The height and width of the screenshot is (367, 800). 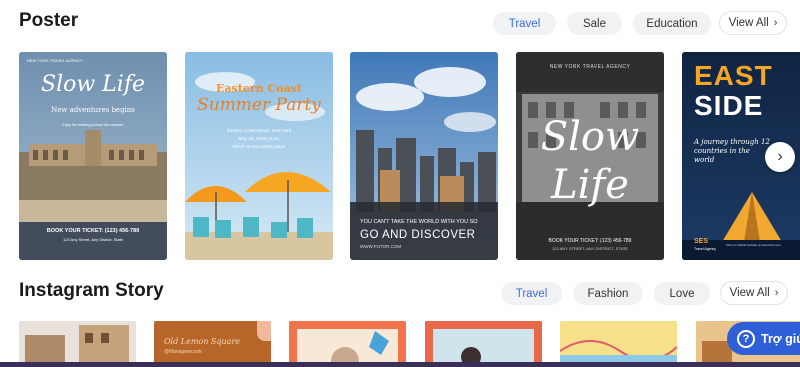 What do you see at coordinates (531, 293) in the screenshot?
I see `story-filter-travel: Travel` at bounding box center [531, 293].